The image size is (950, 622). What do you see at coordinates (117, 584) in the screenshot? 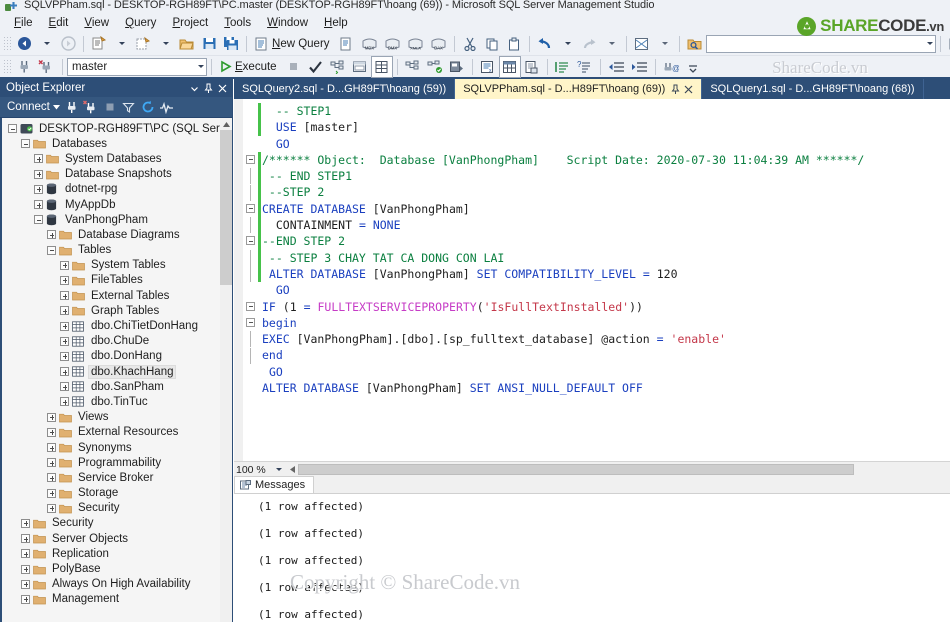
I see `tree-node: Always On High Availability` at bounding box center [117, 584].